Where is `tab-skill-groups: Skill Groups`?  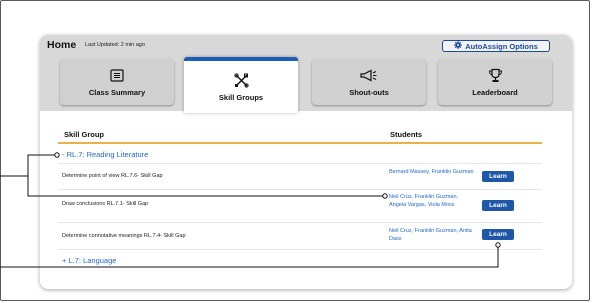 tab-skill-groups: Skill Groups is located at coordinates (241, 85).